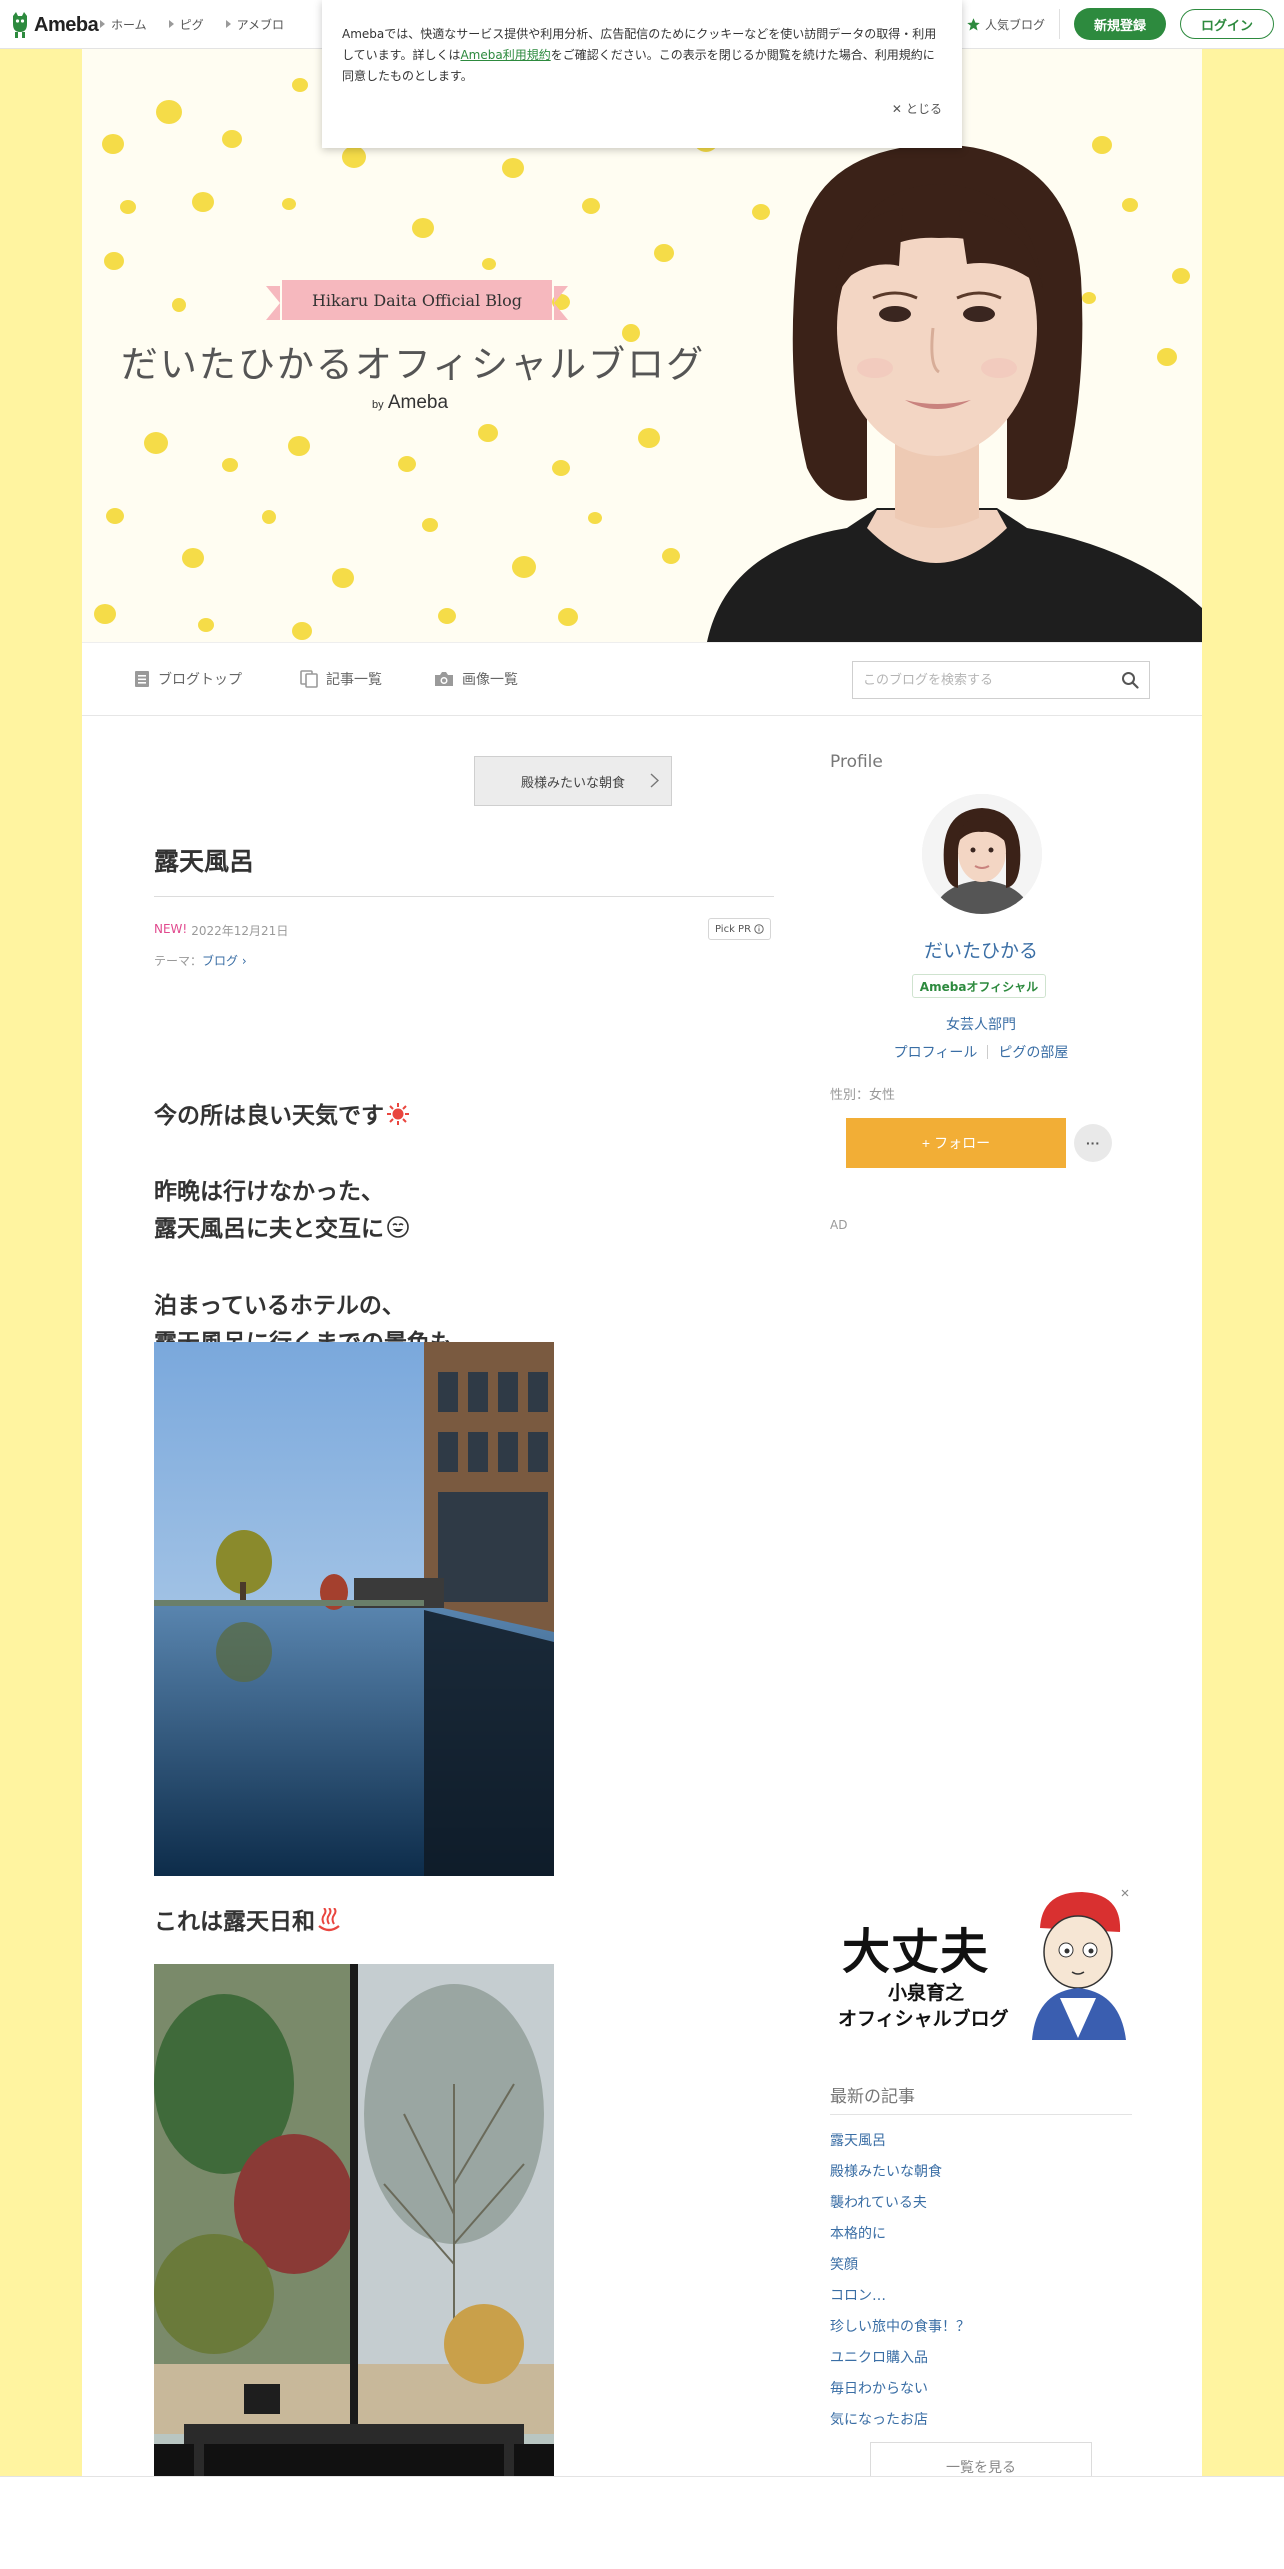 The image size is (1284, 2569). I want to click on register-button: 新規登録, so click(1119, 24).